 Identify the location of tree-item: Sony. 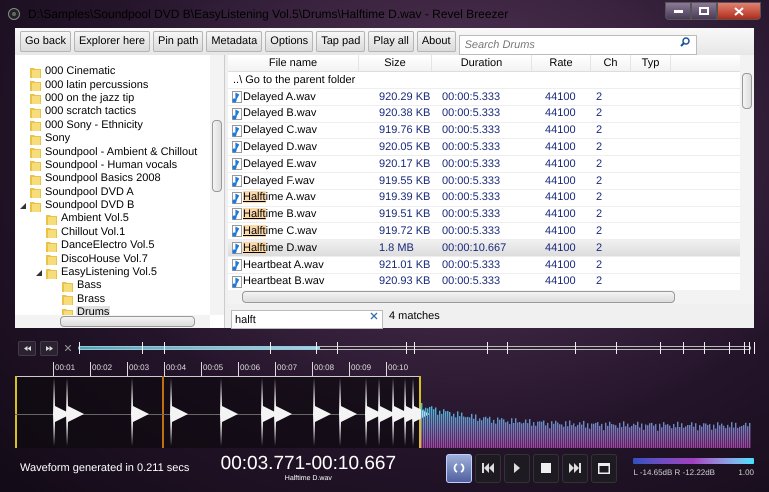
(58, 139).